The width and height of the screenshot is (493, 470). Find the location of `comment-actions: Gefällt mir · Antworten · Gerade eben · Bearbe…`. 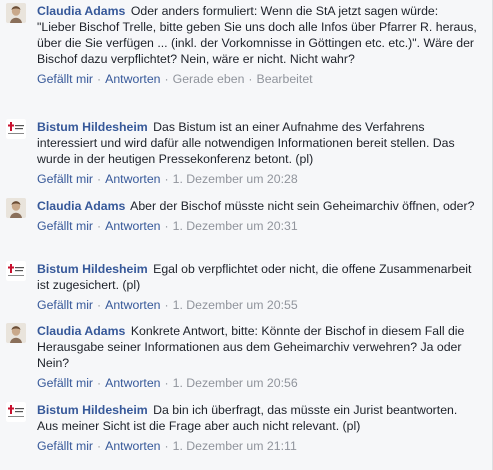

comment-actions: Gefällt mir · Antworten · Gerade eben · Bearbe… is located at coordinates (257, 79).